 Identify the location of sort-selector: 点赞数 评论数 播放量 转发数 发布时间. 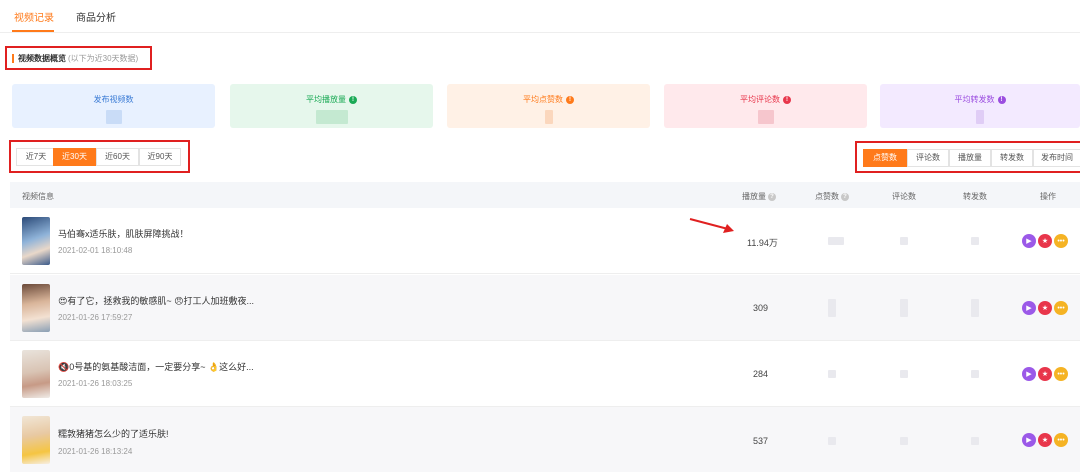
(967, 157).